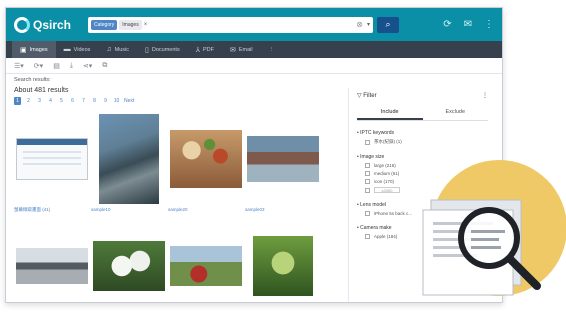 The image size is (566, 317). I want to click on magnifier-illustration, so click(494, 228).